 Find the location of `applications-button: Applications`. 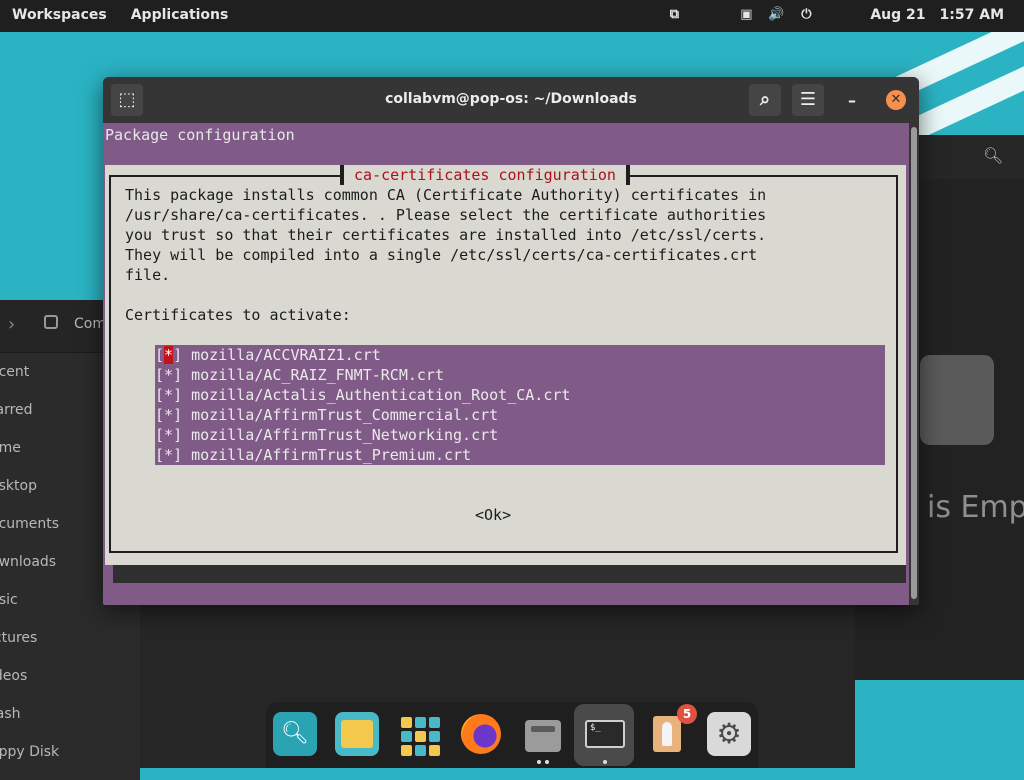

applications-button: Applications is located at coordinates (180, 15).